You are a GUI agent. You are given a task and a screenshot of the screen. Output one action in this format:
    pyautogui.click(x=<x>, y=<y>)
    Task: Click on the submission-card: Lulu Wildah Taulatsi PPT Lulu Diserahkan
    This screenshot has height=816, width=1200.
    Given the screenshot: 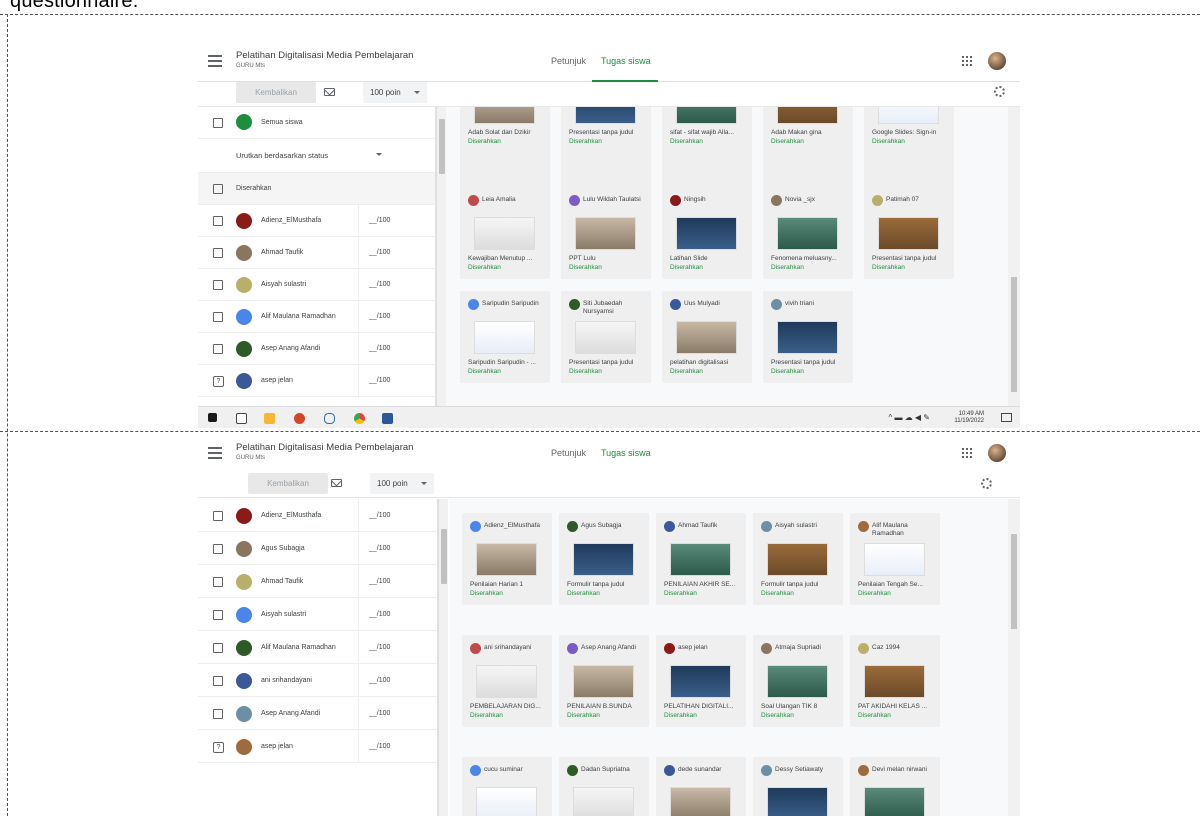 What is the action you would take?
    pyautogui.click(x=606, y=233)
    